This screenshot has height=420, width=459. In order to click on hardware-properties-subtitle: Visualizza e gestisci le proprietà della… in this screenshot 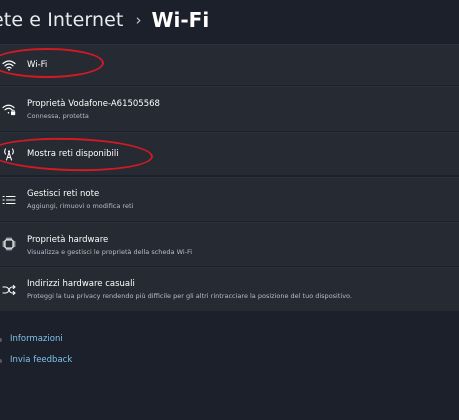, I will do `click(110, 252)`.